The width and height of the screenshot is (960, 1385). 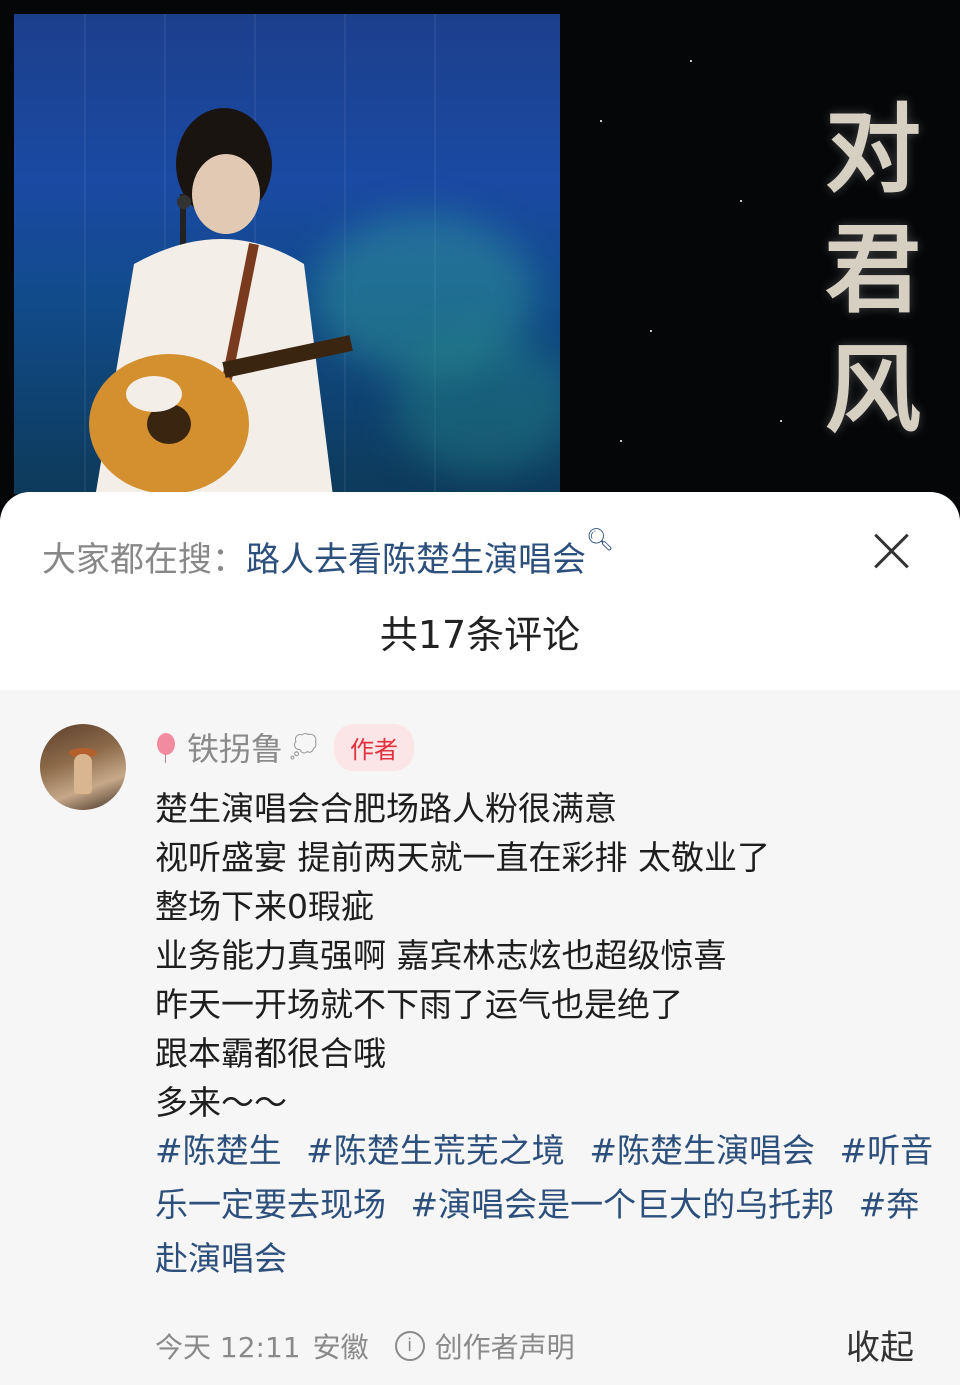 I want to click on comment-line: 昨天一开场就不下雨了运气也是绝了, so click(x=419, y=1004).